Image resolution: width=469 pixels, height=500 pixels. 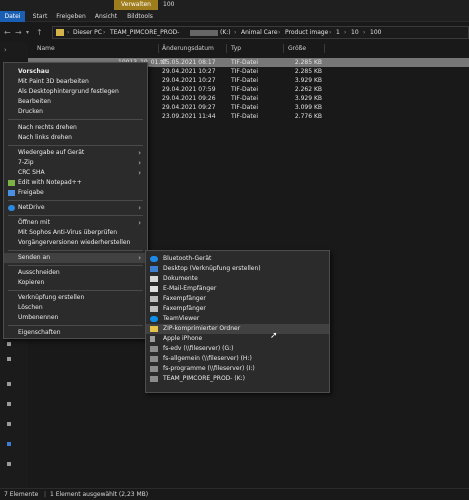 I want to click on file-date: 29.04.2021 09:27, so click(x=189, y=107).